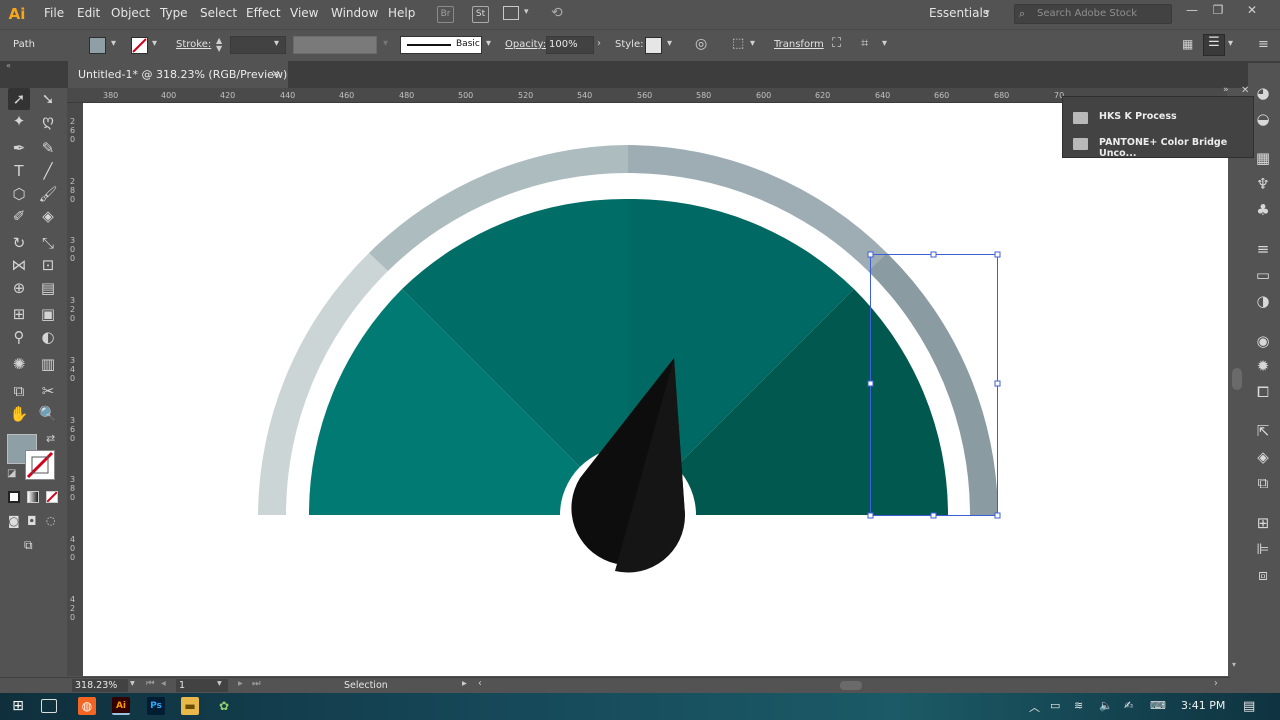 Image resolution: width=1280 pixels, height=720 pixels. What do you see at coordinates (19, 314) in the screenshot?
I see `mesh-tool-icon: ⊞` at bounding box center [19, 314].